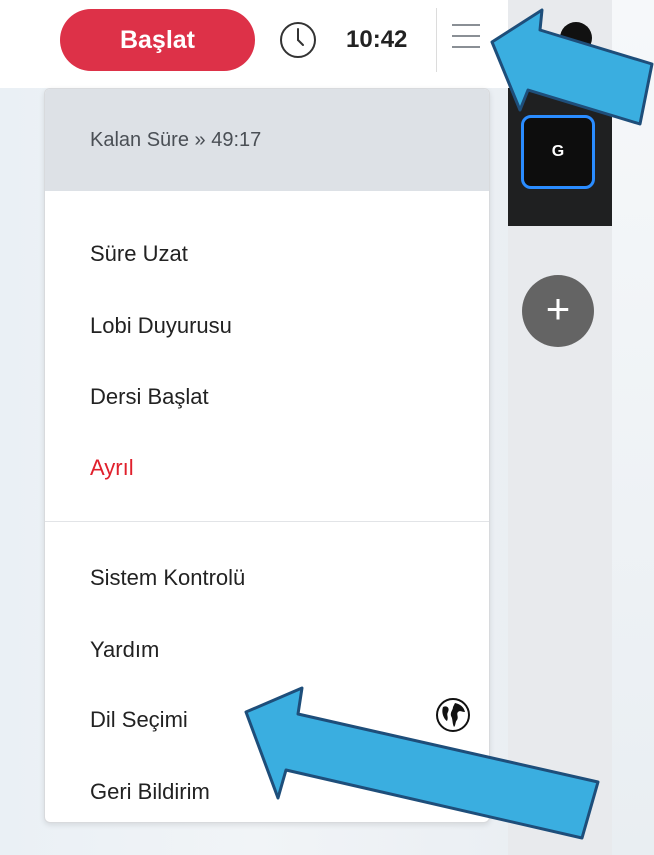 The image size is (654, 855). What do you see at coordinates (124, 650) in the screenshot?
I see `menu-item-help: Yardım` at bounding box center [124, 650].